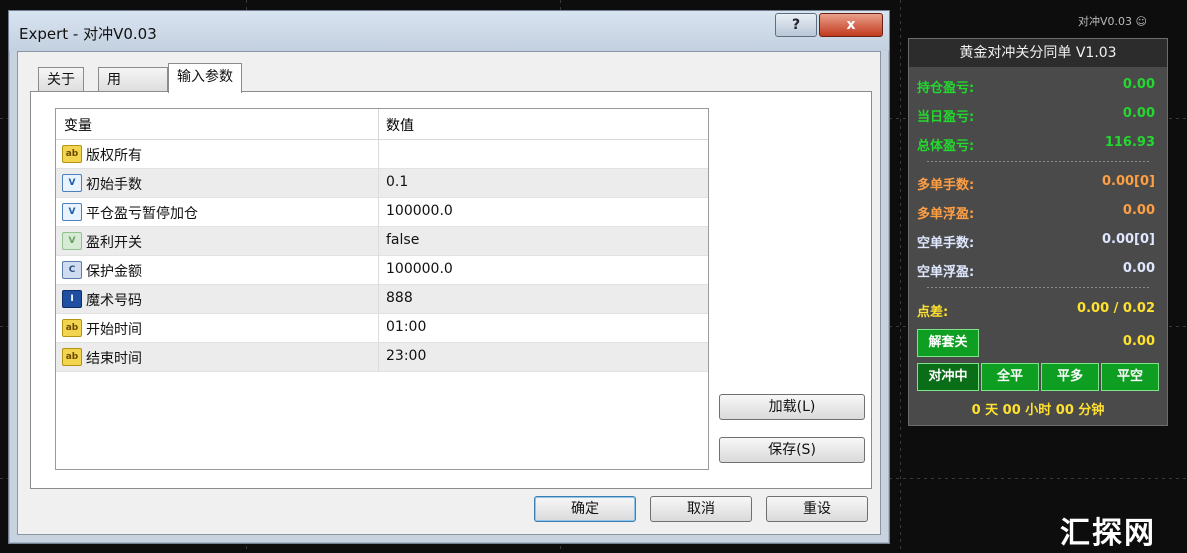  I want to click on close-short-button: 平空, so click(1130, 377).